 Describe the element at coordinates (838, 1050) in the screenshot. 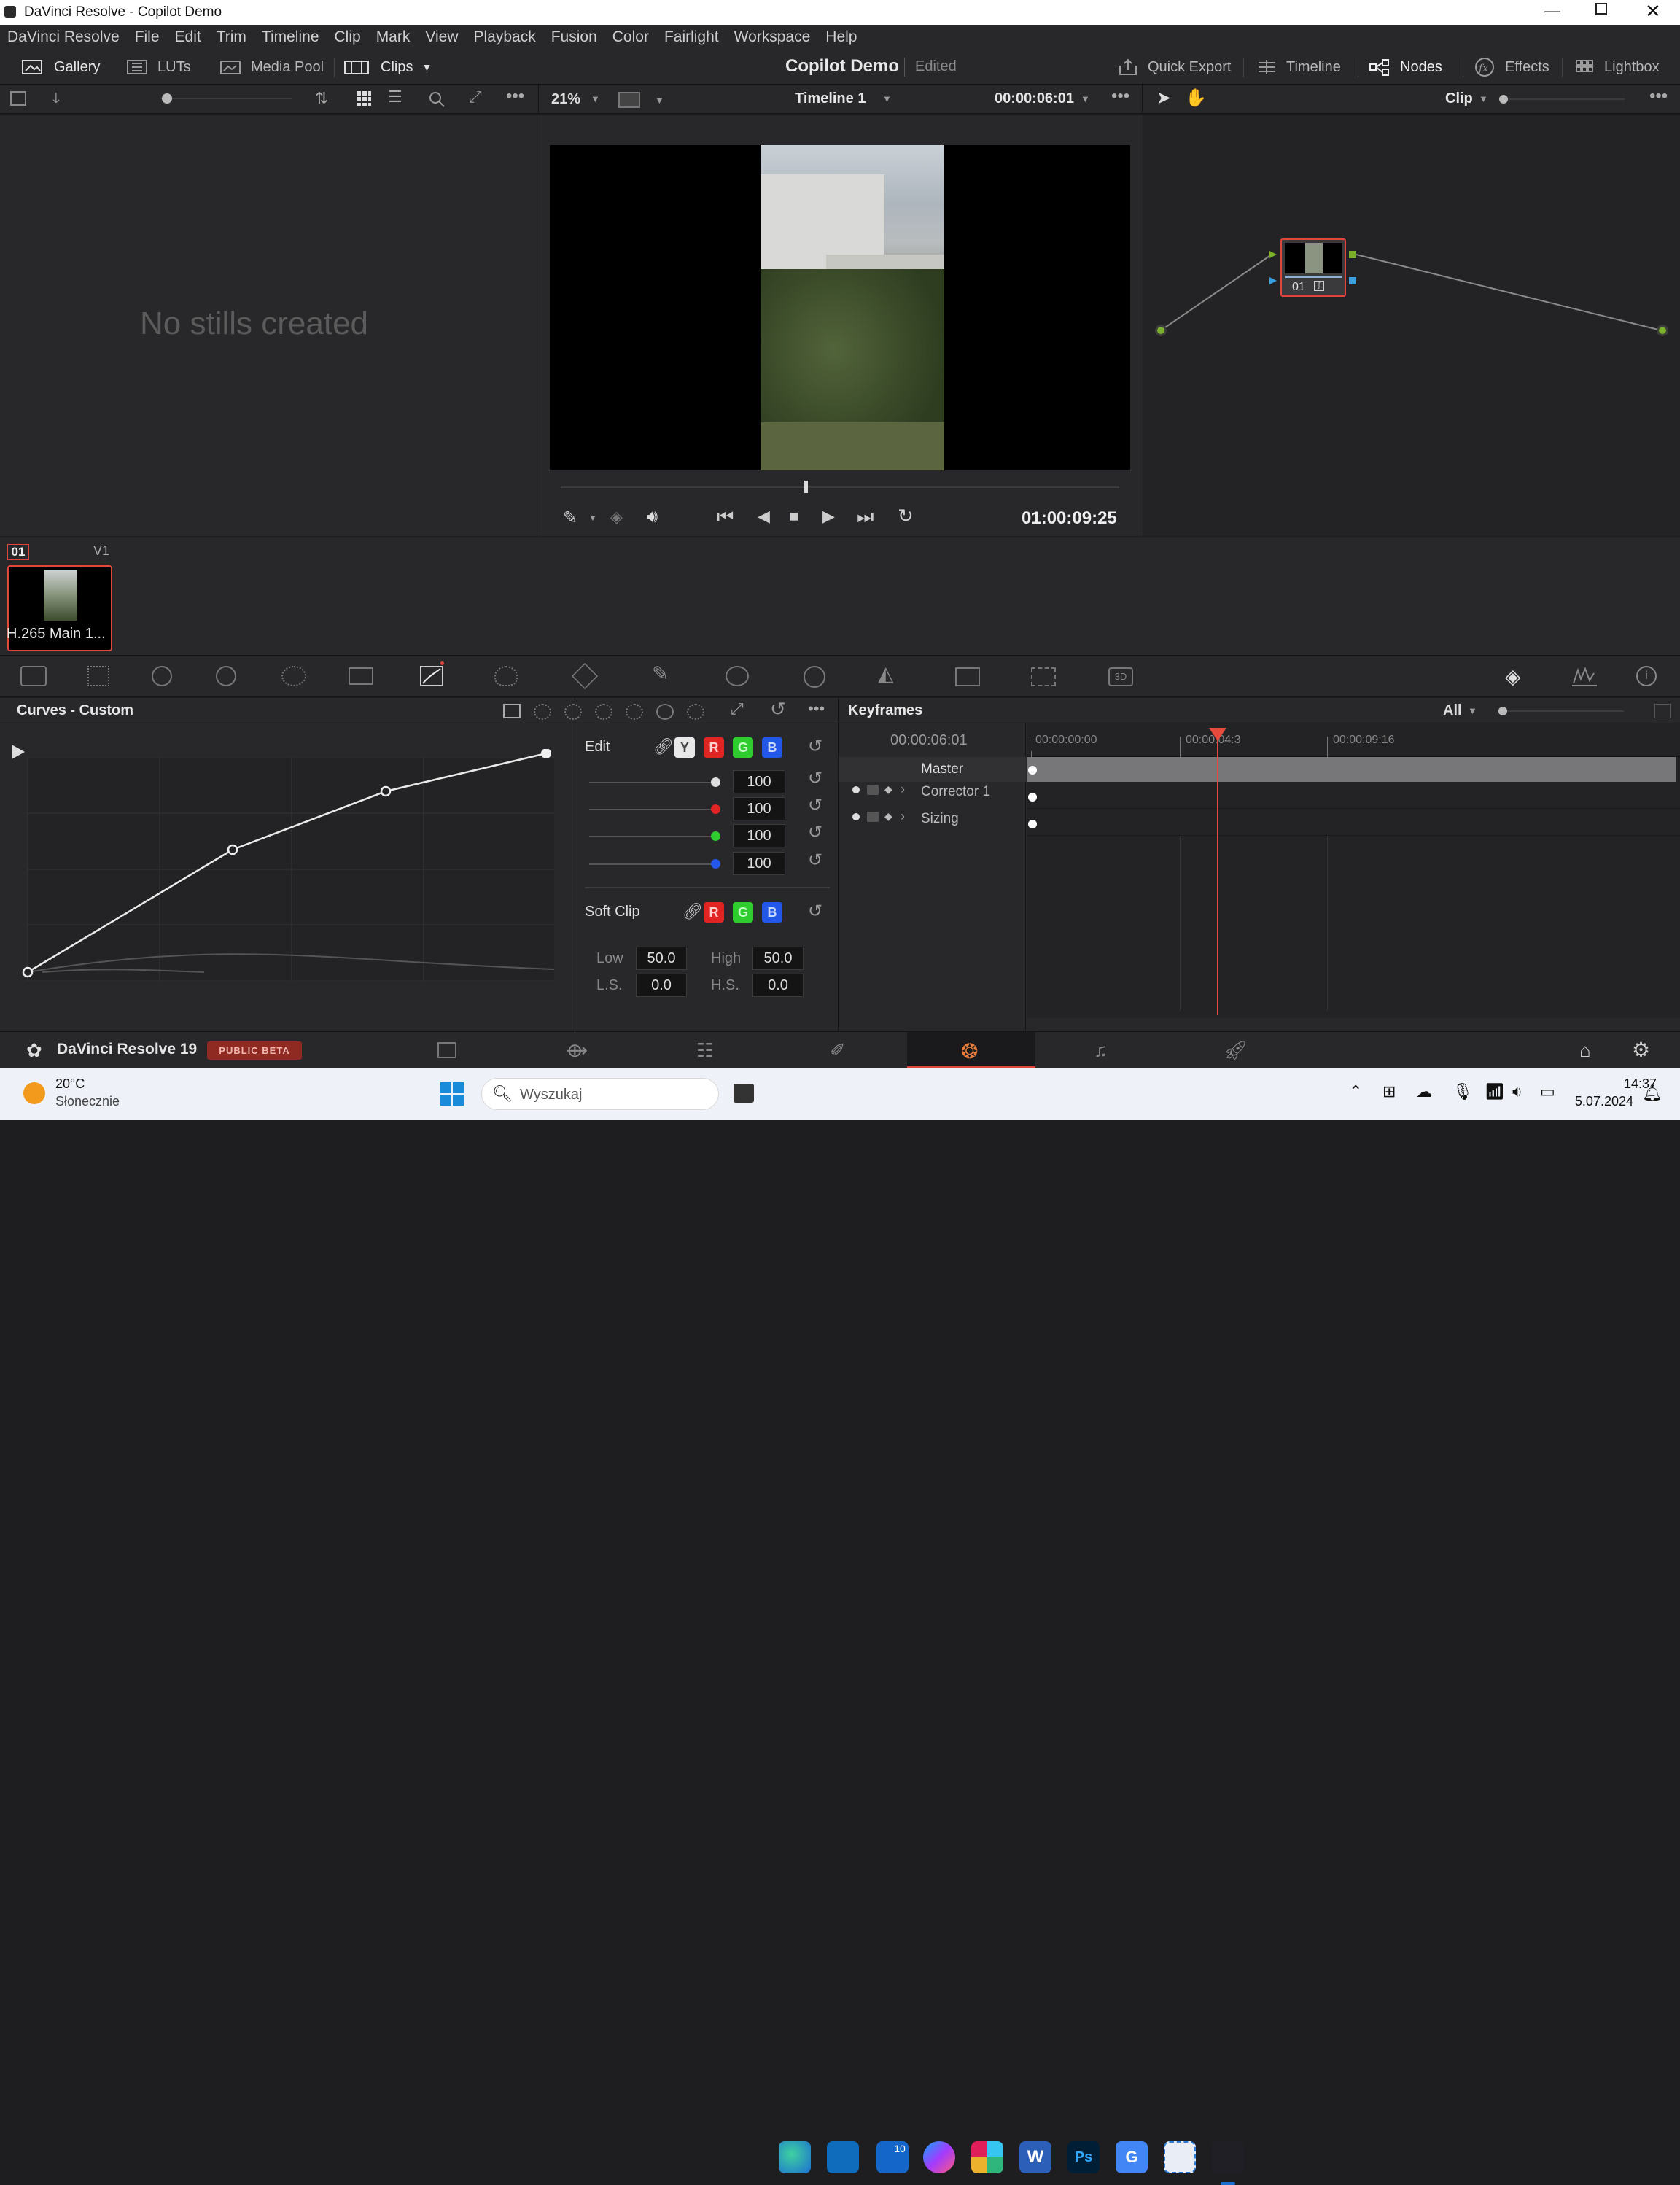

I see `fusion-page-icon: ✐` at that location.